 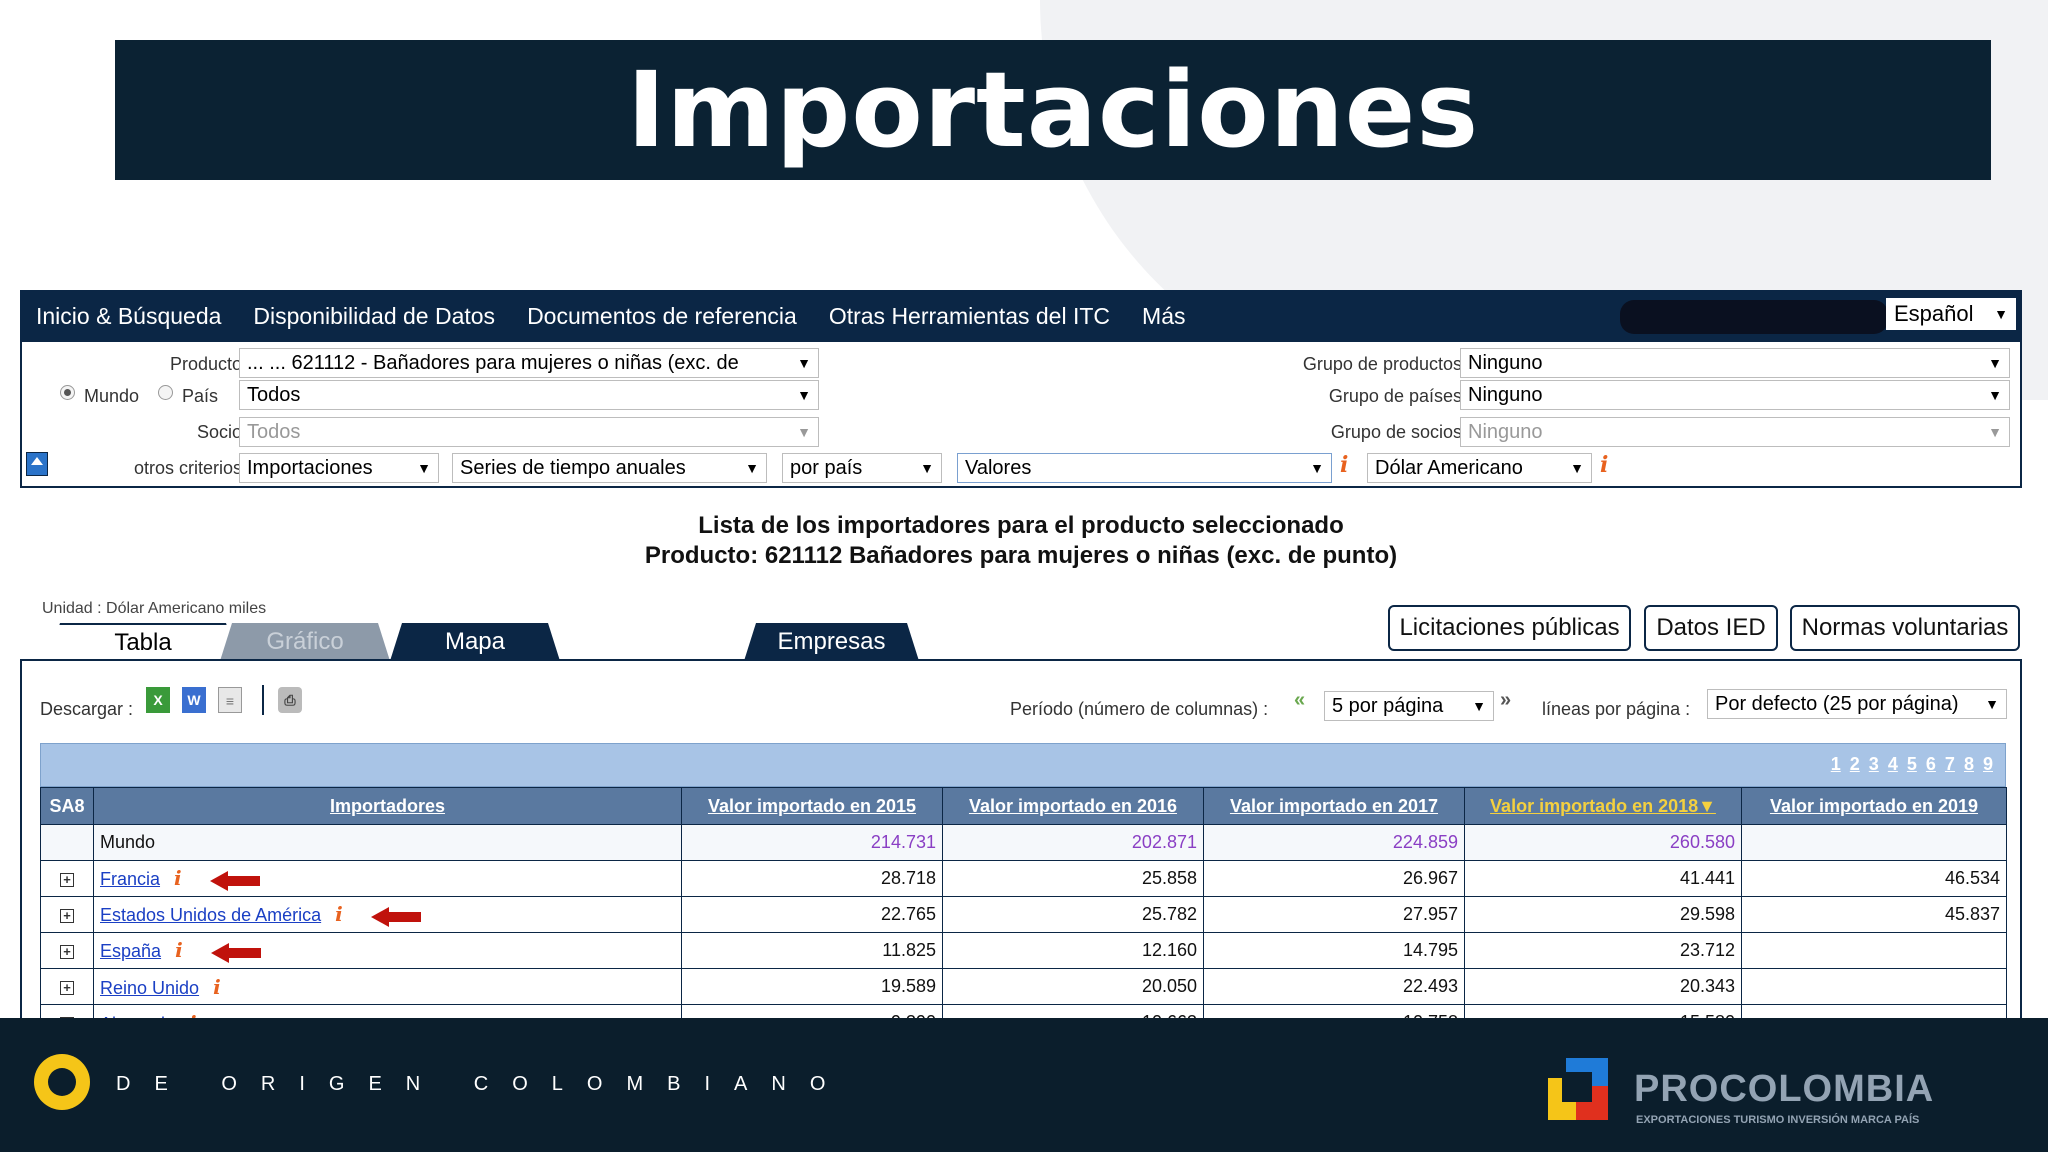 I want to click on licitaciones-label: Licitaciones públicas, so click(x=1509, y=627).